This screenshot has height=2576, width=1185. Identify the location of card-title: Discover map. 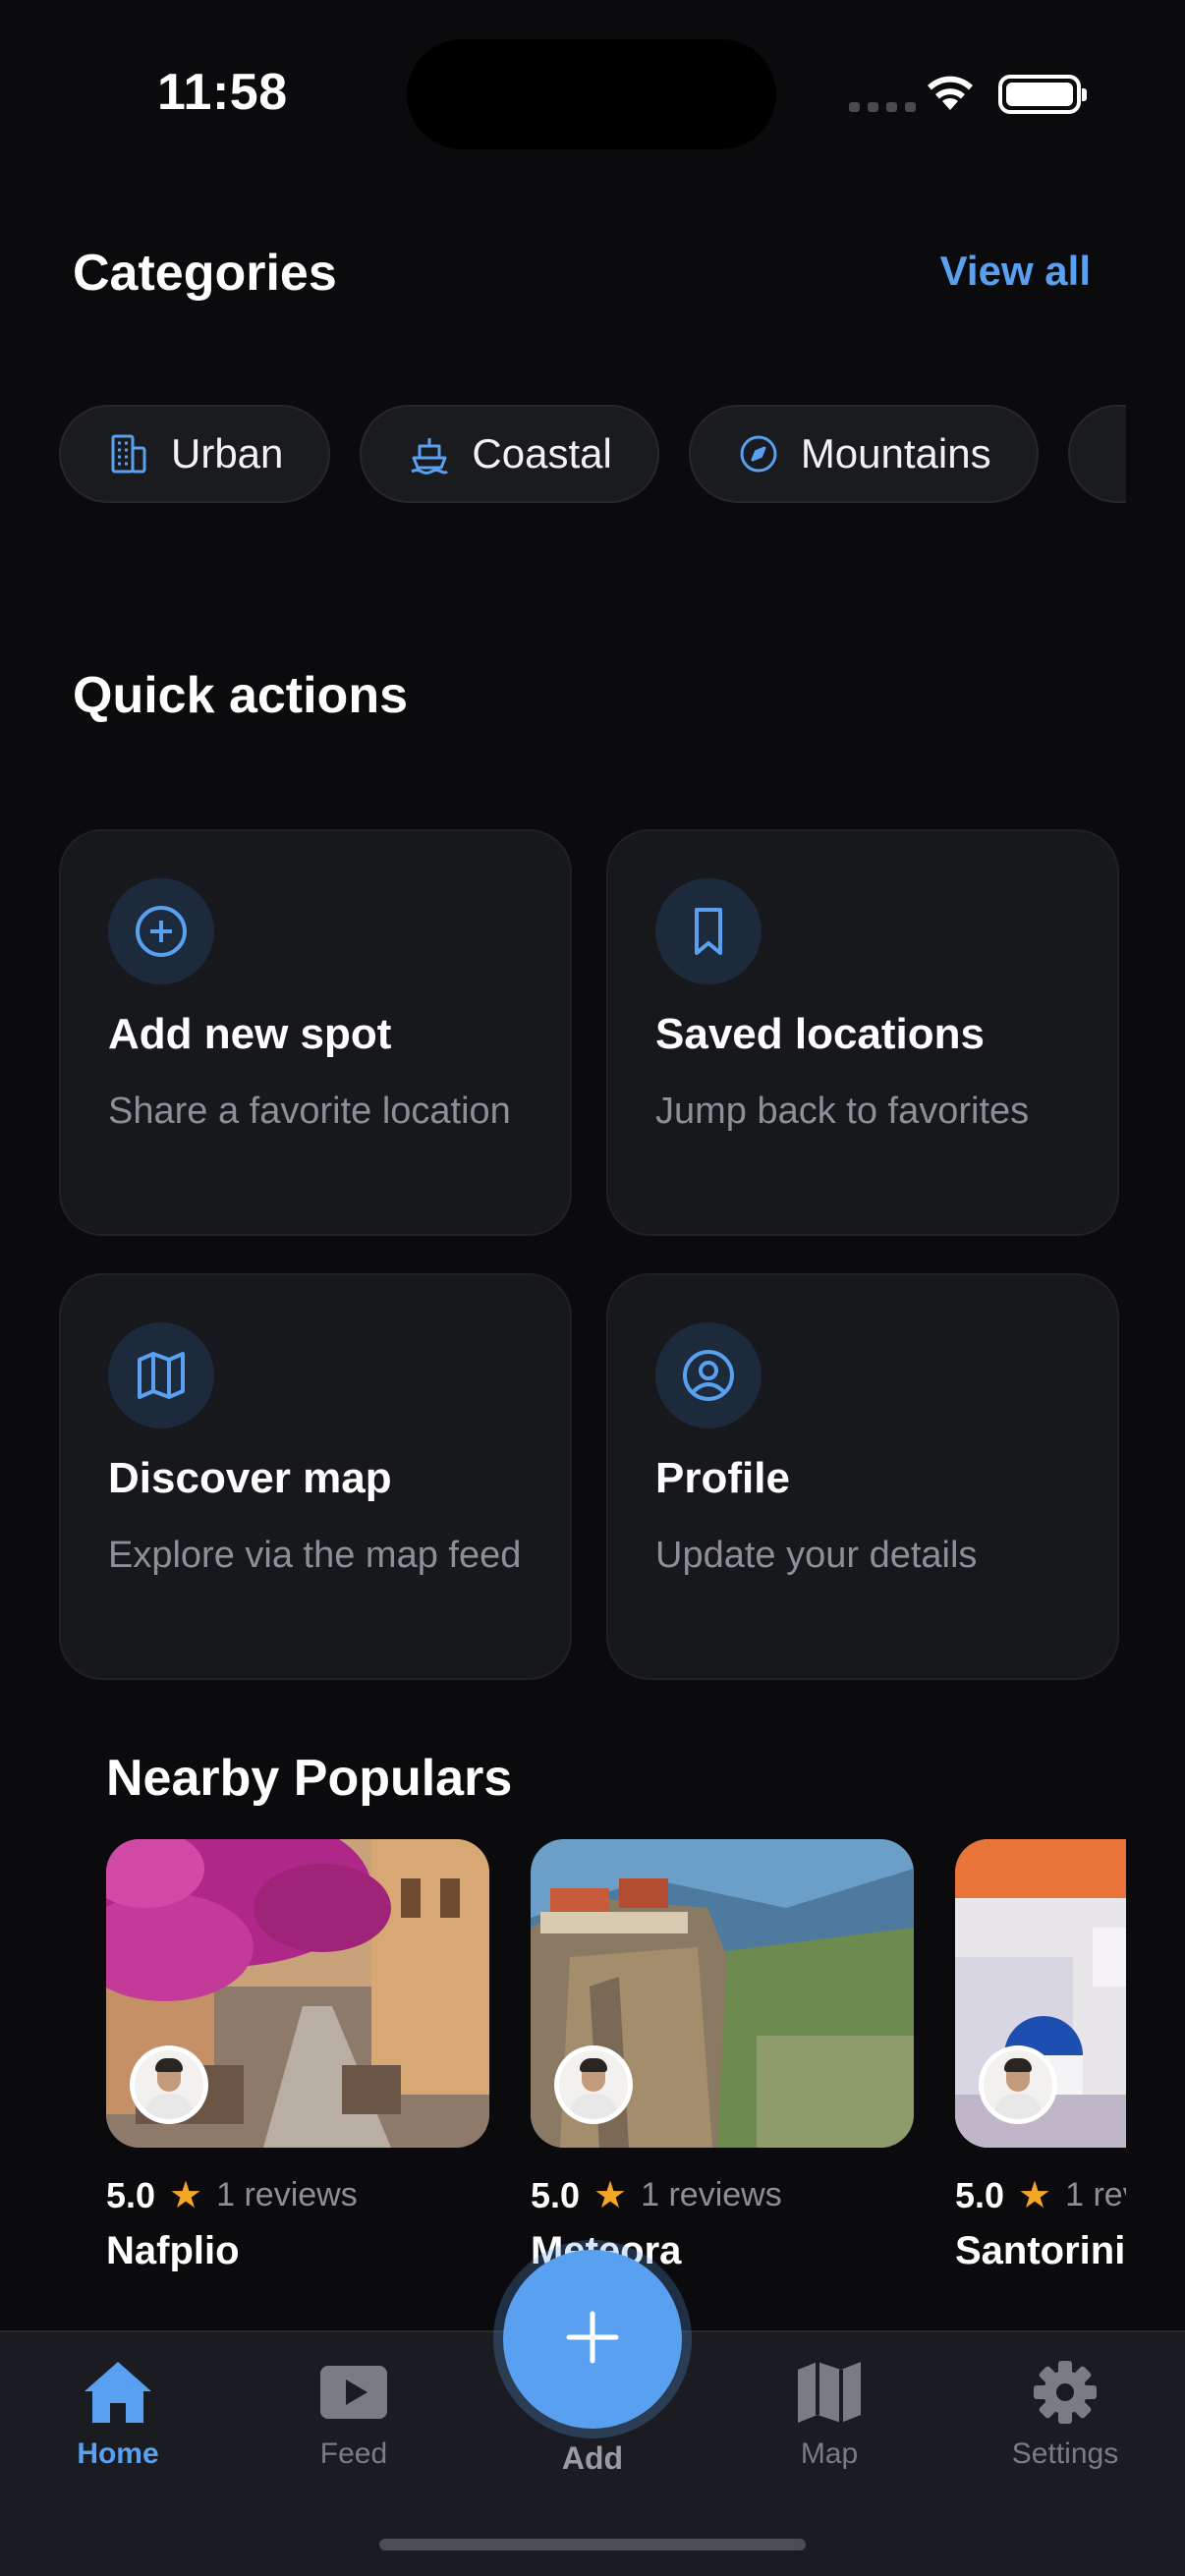
(250, 1478).